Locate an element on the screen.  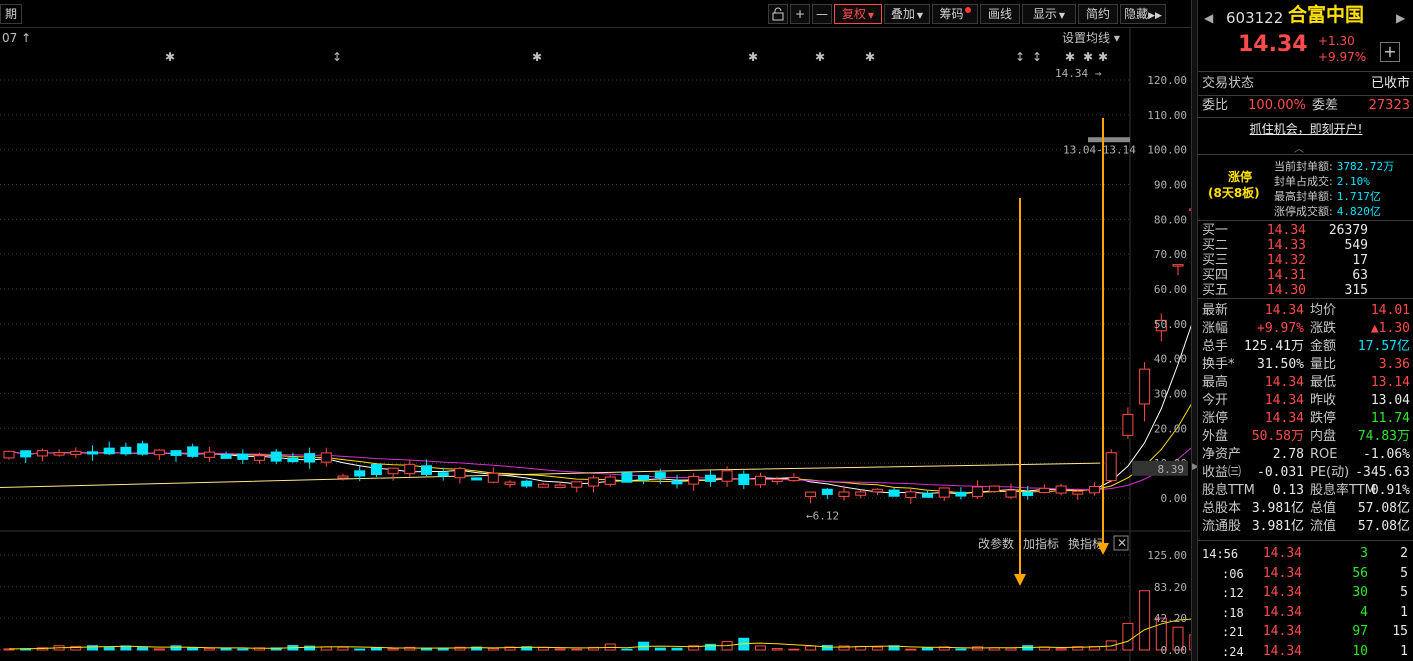
stat-value: 13.14 is located at coordinates (1390, 382).